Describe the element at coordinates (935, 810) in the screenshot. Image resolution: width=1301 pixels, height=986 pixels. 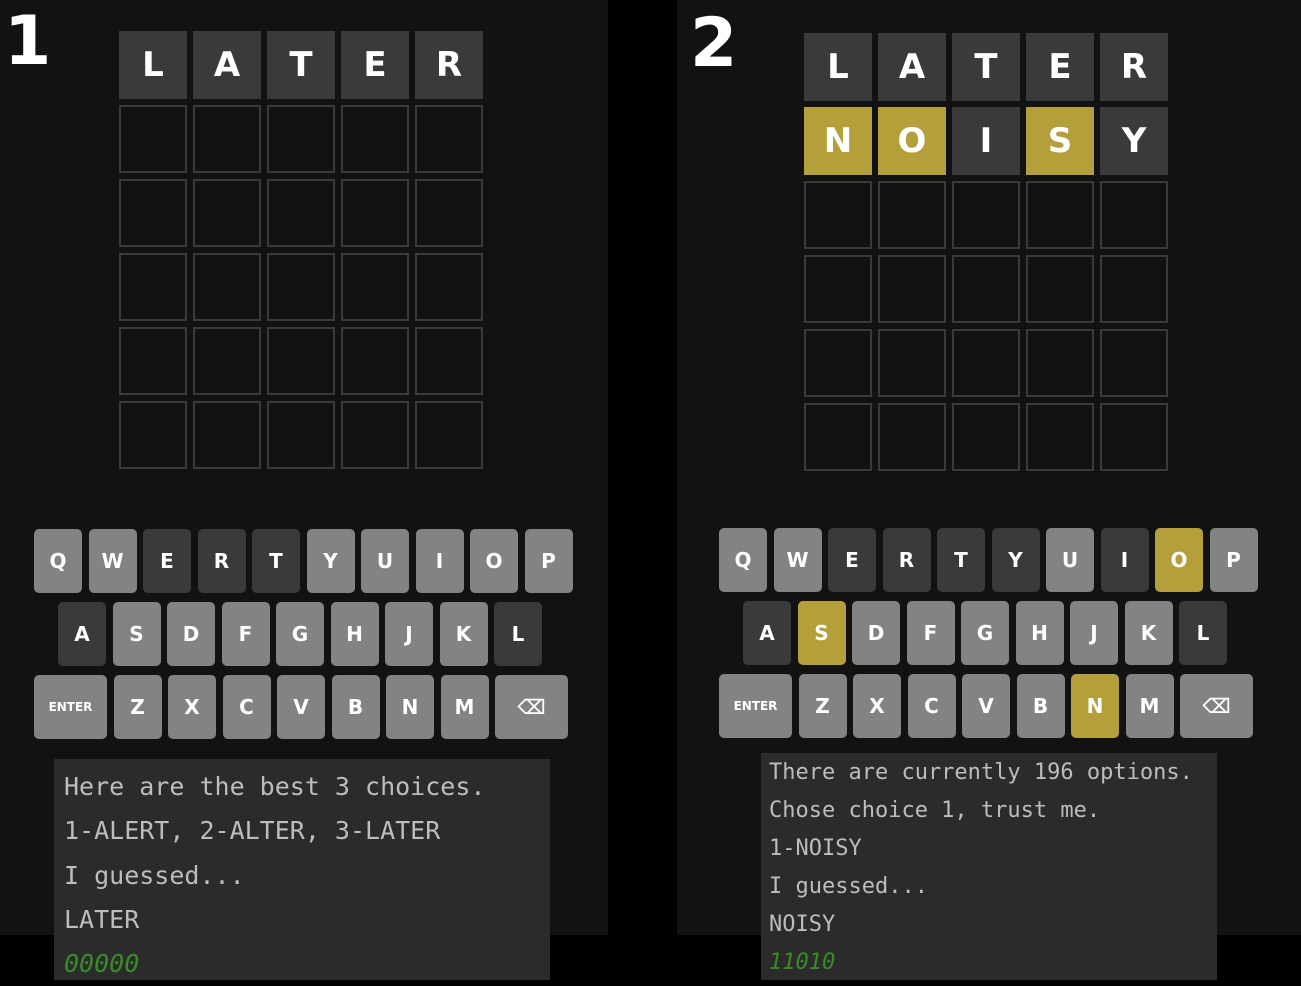
I see `console-line: Chose choice 1, trust me.` at that location.